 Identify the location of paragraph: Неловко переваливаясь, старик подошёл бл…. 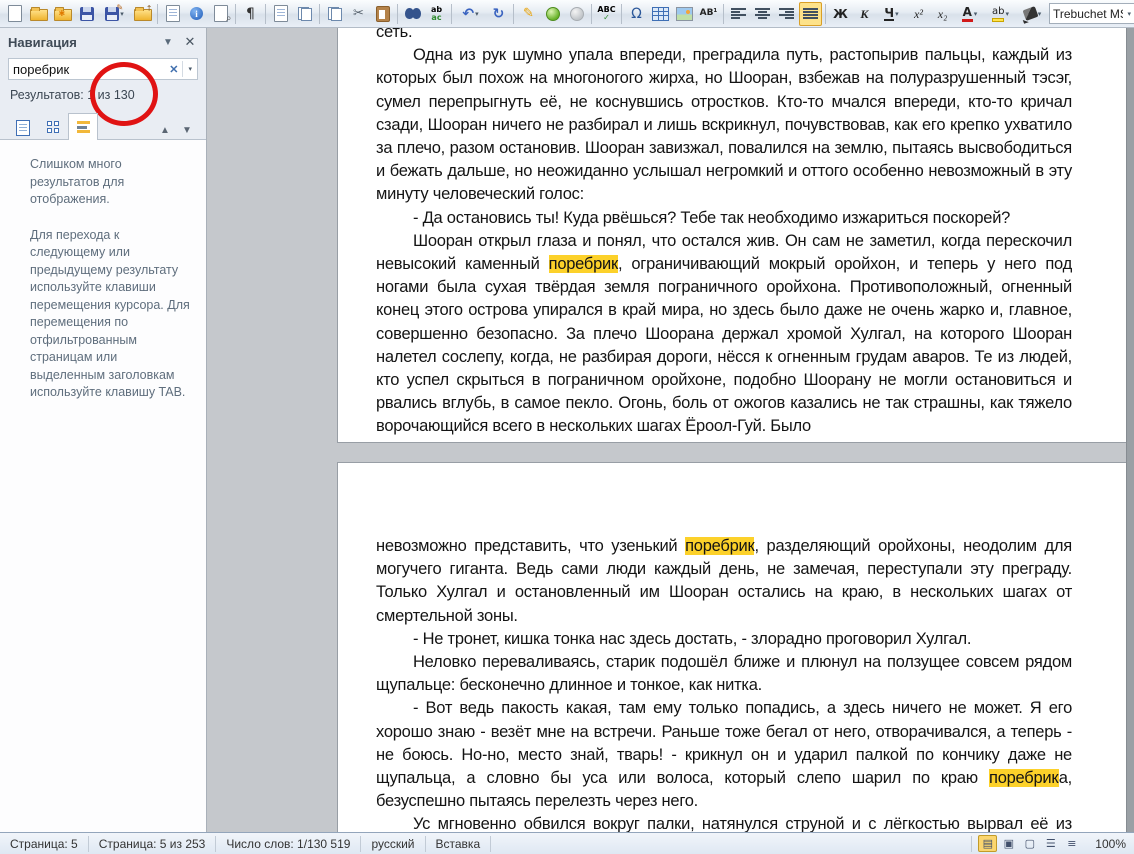
(724, 674).